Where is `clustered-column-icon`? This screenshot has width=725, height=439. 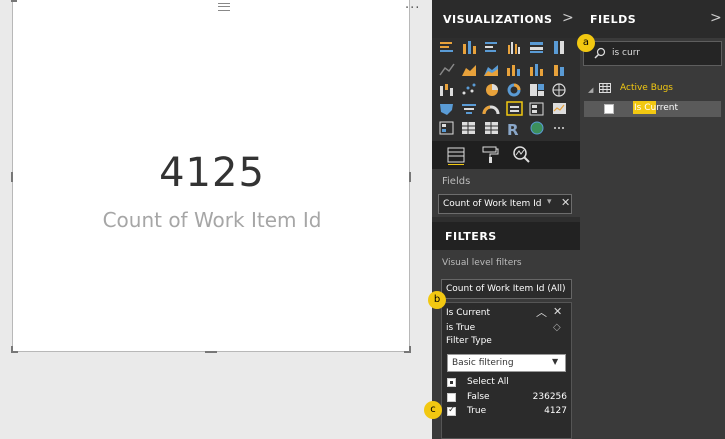
clustered-column-icon is located at coordinates (514, 48).